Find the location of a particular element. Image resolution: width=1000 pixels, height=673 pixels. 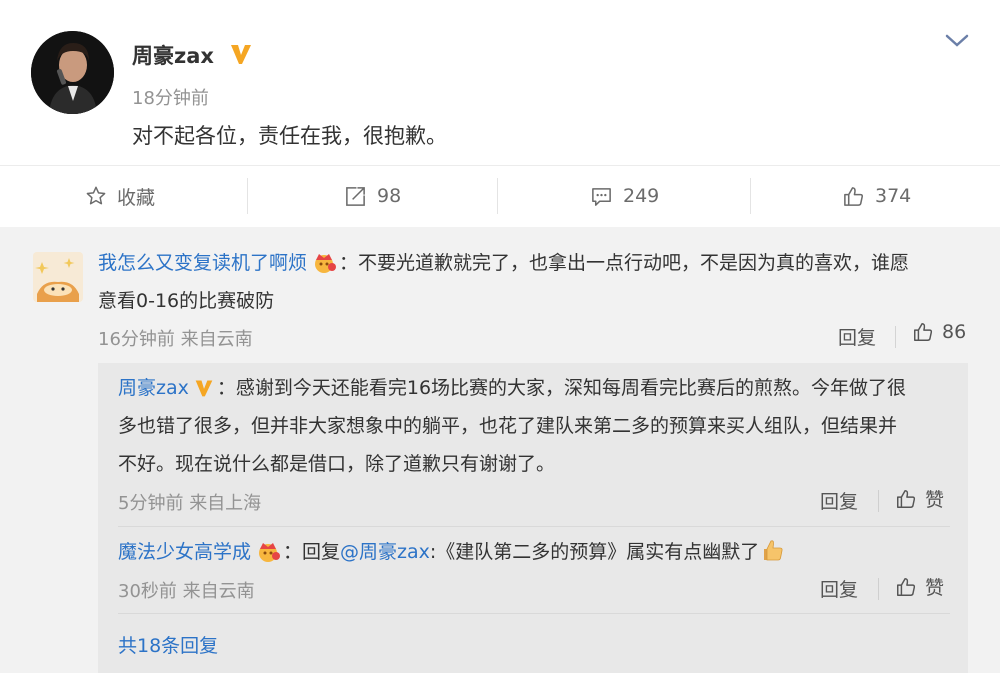

reply-meta: 30秒前 来自云南 is located at coordinates (186, 590).